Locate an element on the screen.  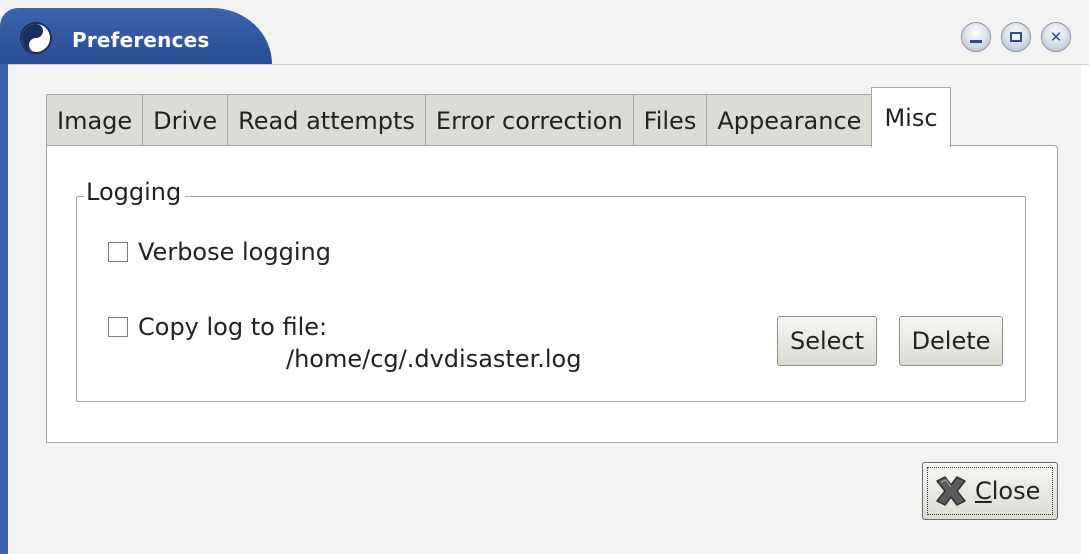
tab-appearance: Appearance is located at coordinates (789, 120).